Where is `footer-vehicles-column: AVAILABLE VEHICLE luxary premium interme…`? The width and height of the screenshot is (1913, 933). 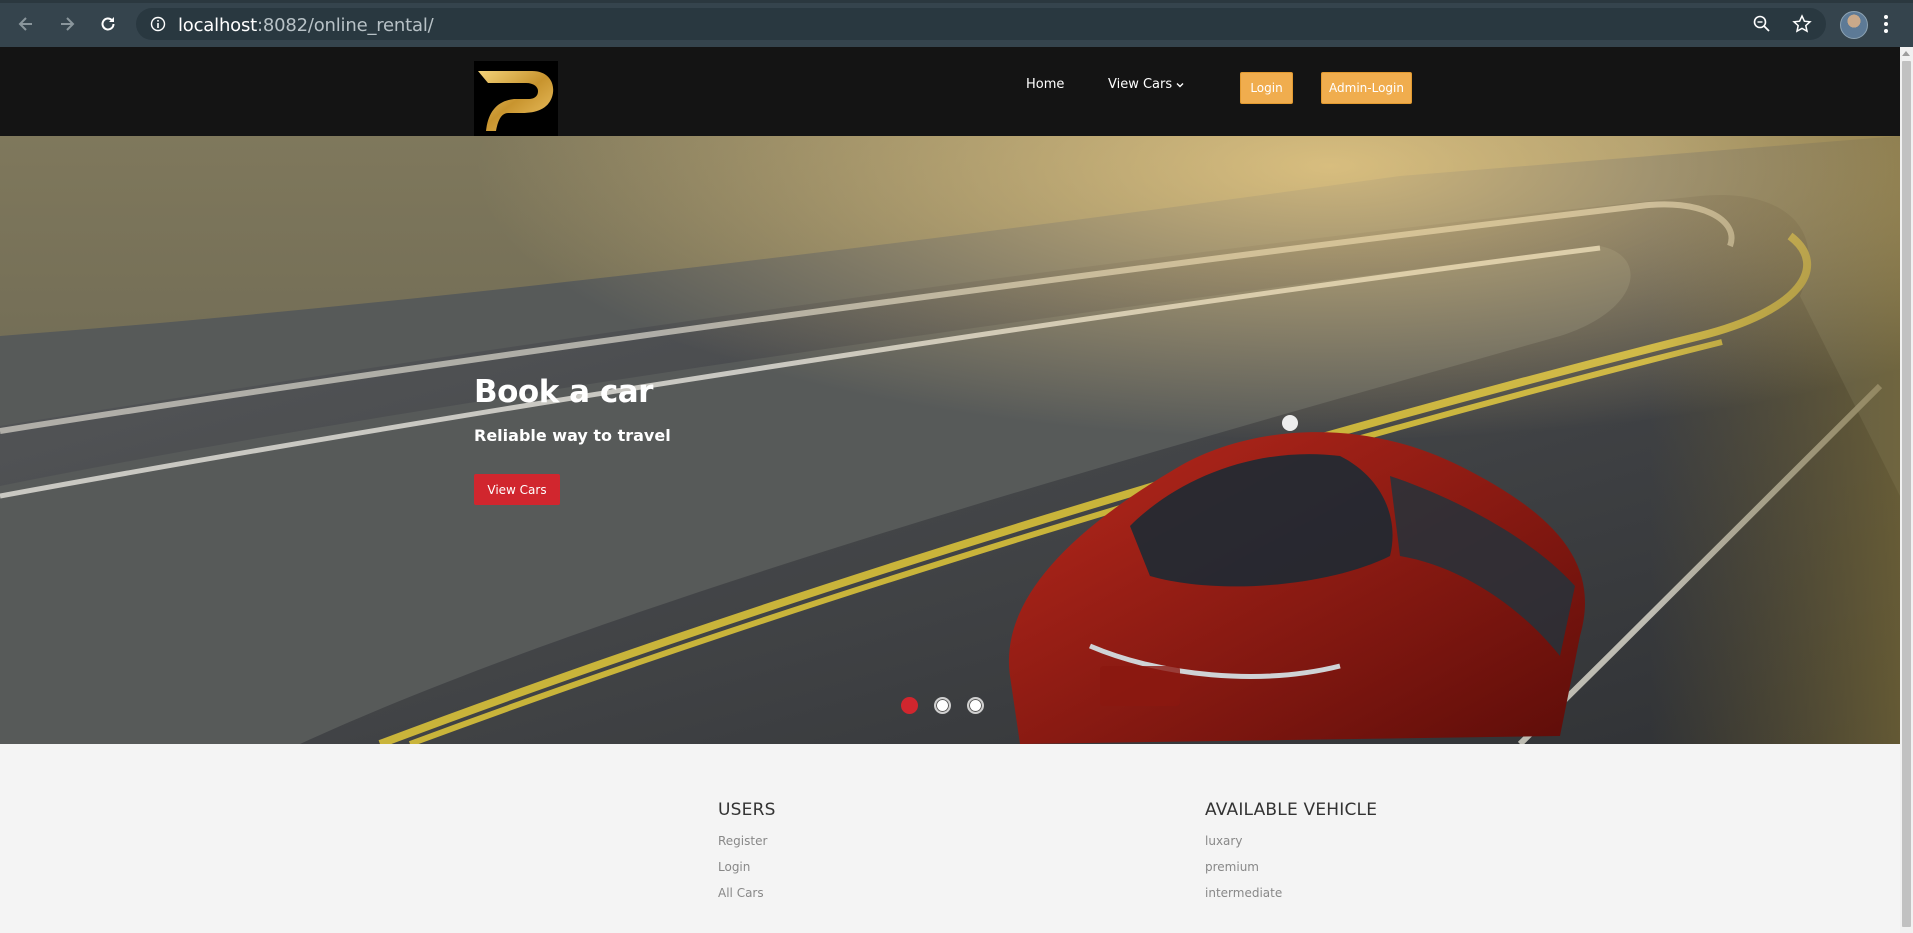 footer-vehicles-column: AVAILABLE VEHICLE luxary premium interme… is located at coordinates (1291, 856).